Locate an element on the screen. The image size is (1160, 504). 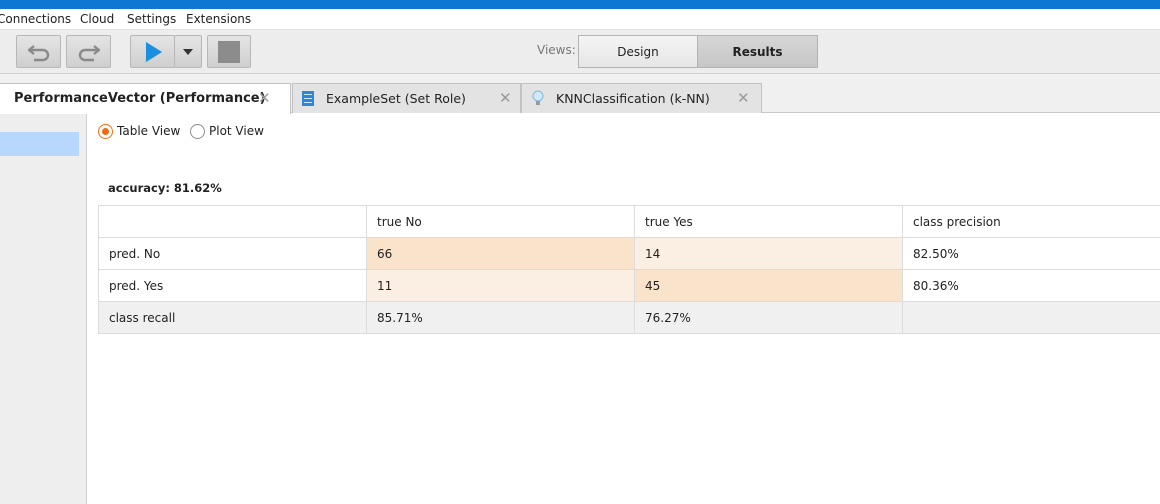
plot-view-option: Plot View is located at coordinates (227, 131).